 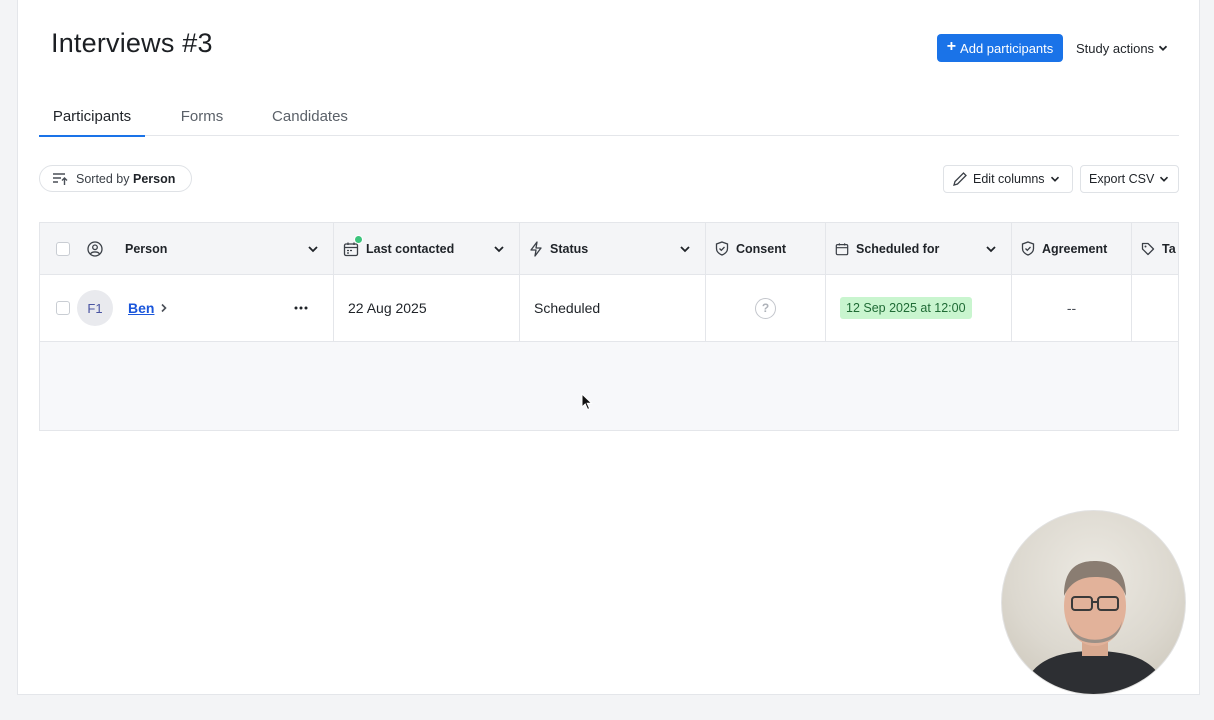 I want to click on last-contacted-value: 22 Aug 2025, so click(x=387, y=308).